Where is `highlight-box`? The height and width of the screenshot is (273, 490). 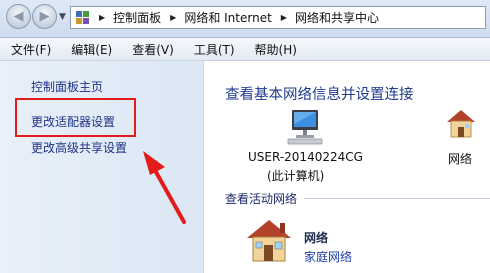
highlight-box is located at coordinates (75, 117).